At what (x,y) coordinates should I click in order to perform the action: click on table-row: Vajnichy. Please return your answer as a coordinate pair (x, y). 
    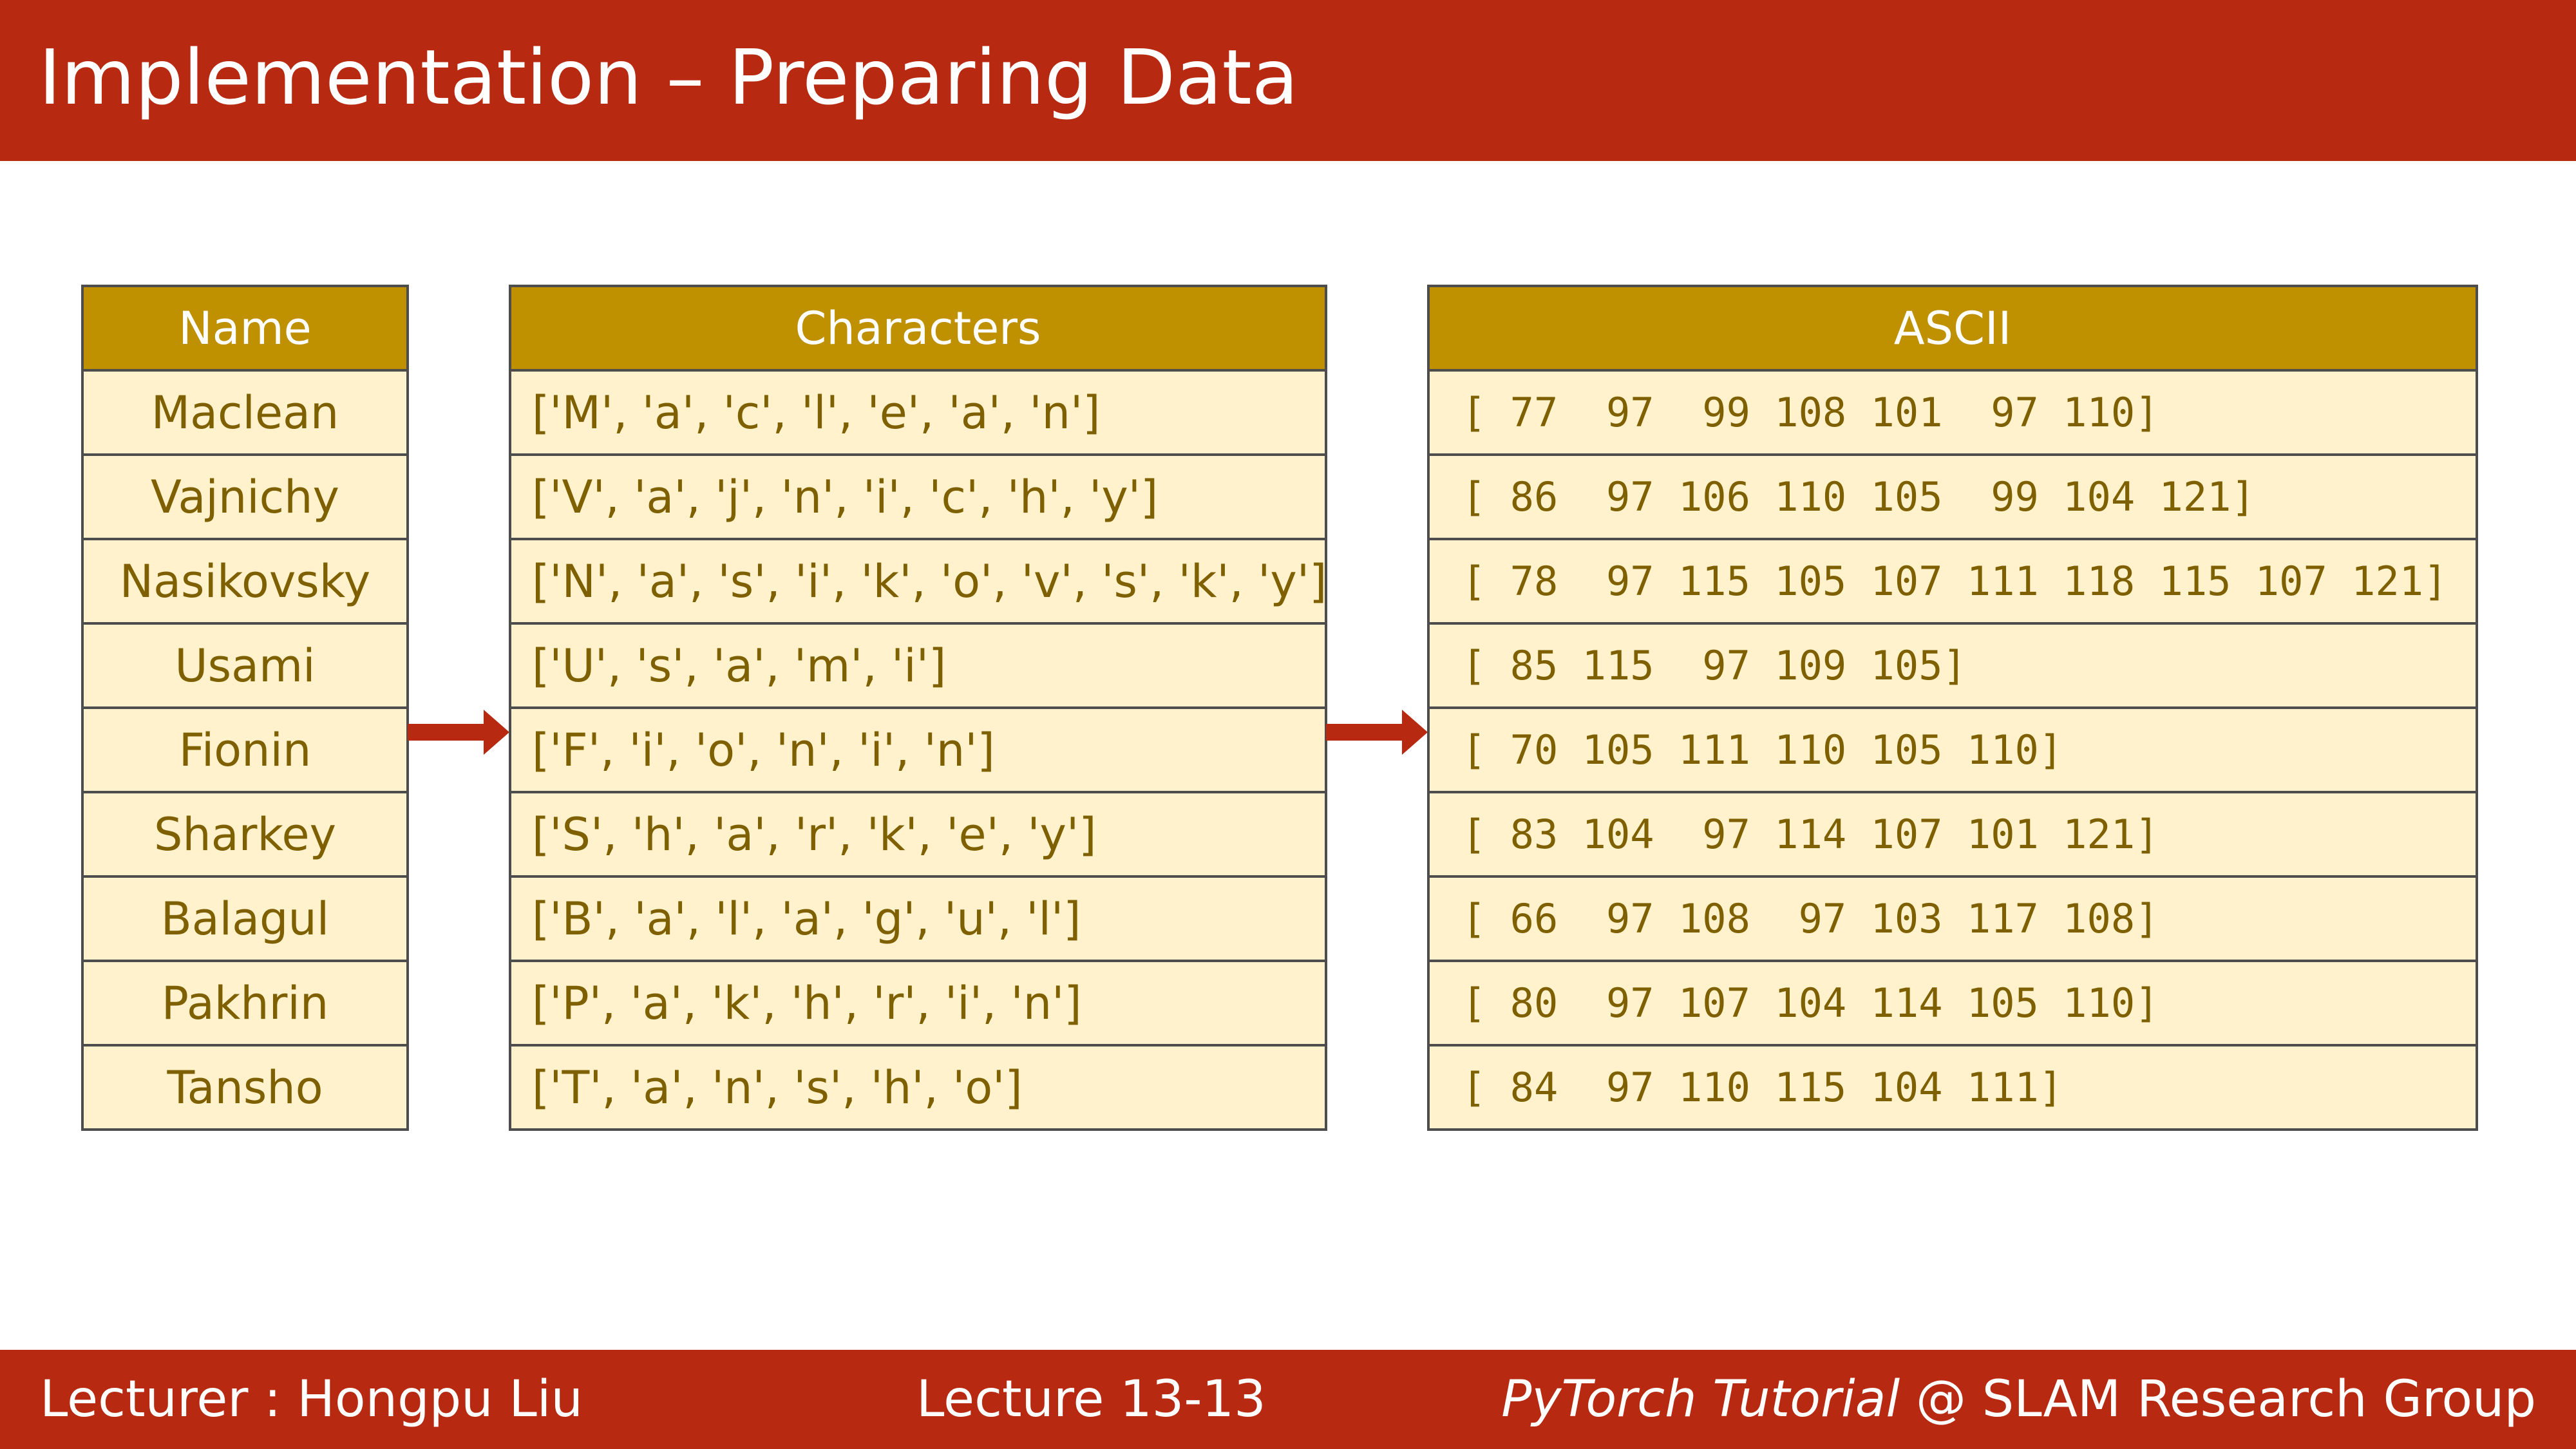
    Looking at the image, I should click on (245, 496).